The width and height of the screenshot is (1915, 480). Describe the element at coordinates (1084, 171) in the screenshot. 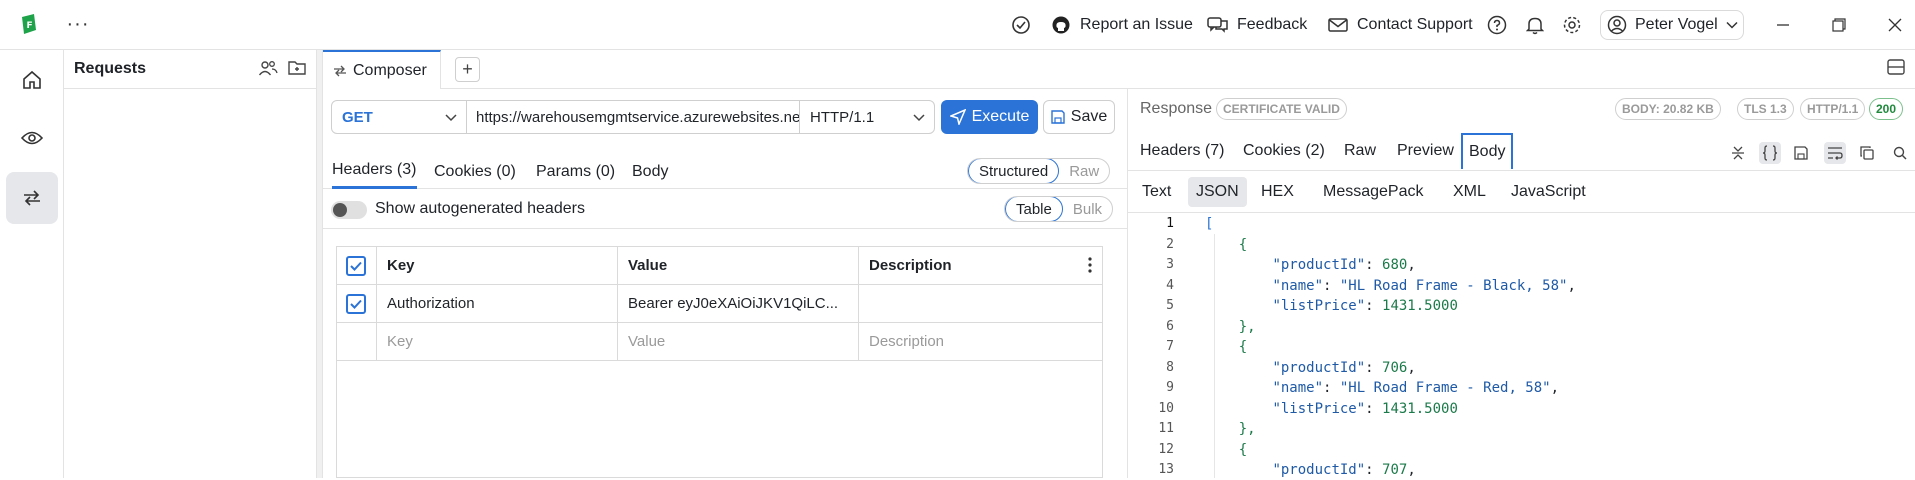

I see `raw-option: Raw` at that location.